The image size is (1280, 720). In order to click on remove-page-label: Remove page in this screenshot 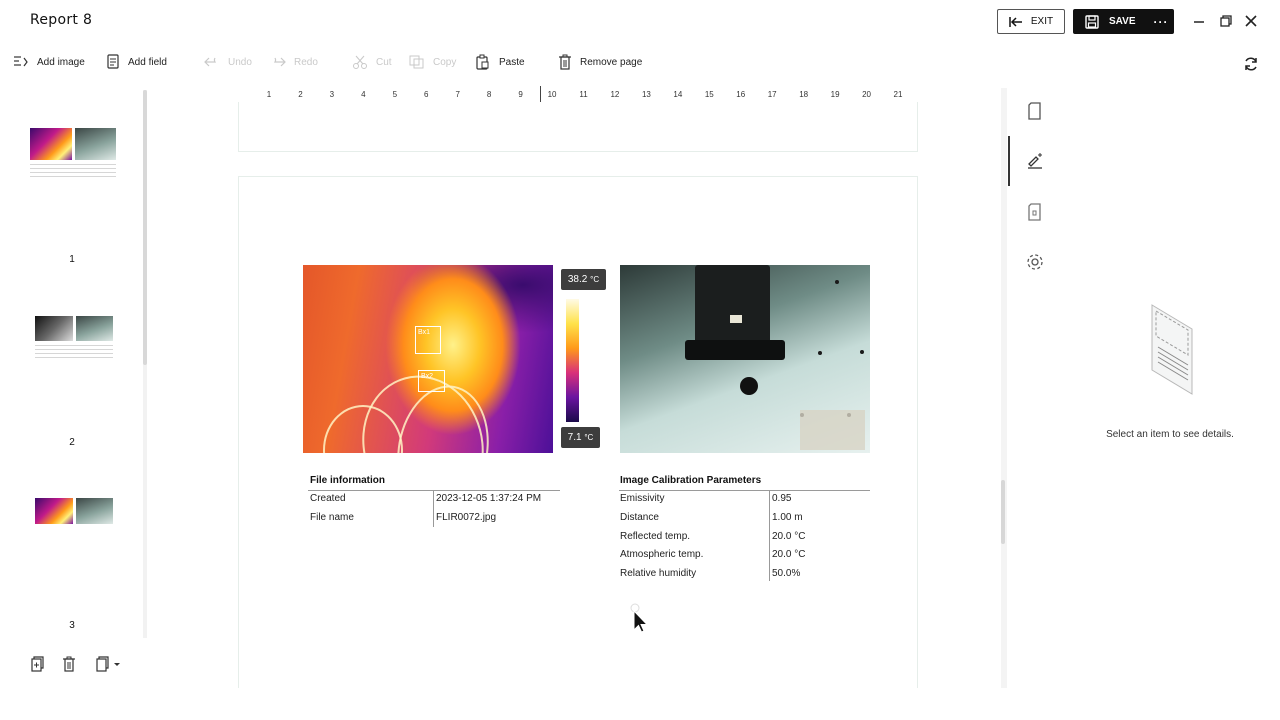, I will do `click(611, 62)`.